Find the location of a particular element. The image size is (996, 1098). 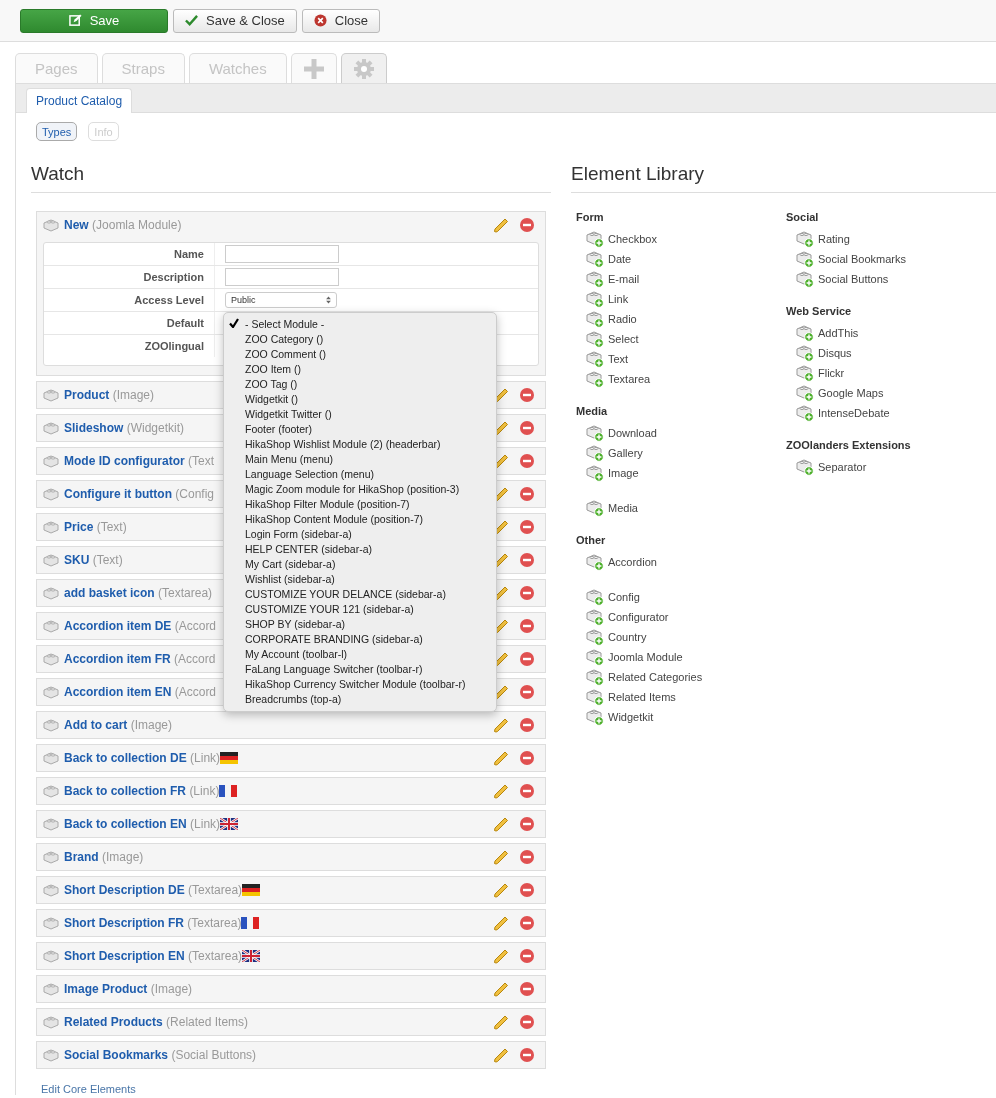

library-item: Date is located at coordinates (620, 259).